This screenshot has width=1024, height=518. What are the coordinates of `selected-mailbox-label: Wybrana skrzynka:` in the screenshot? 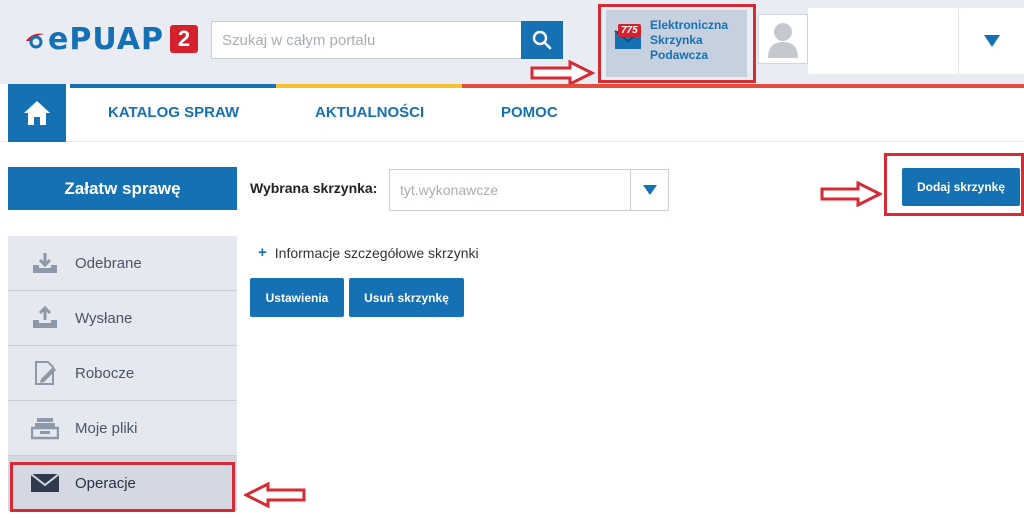 It's located at (314, 188).